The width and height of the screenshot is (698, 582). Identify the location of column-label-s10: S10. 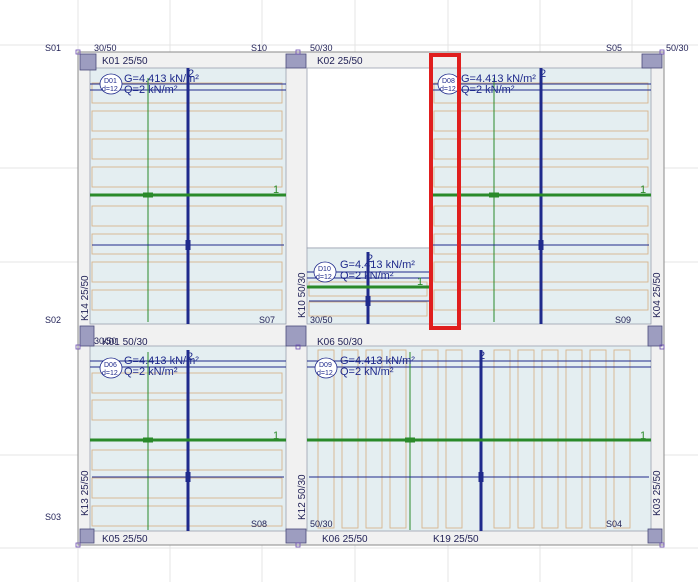
(259, 48).